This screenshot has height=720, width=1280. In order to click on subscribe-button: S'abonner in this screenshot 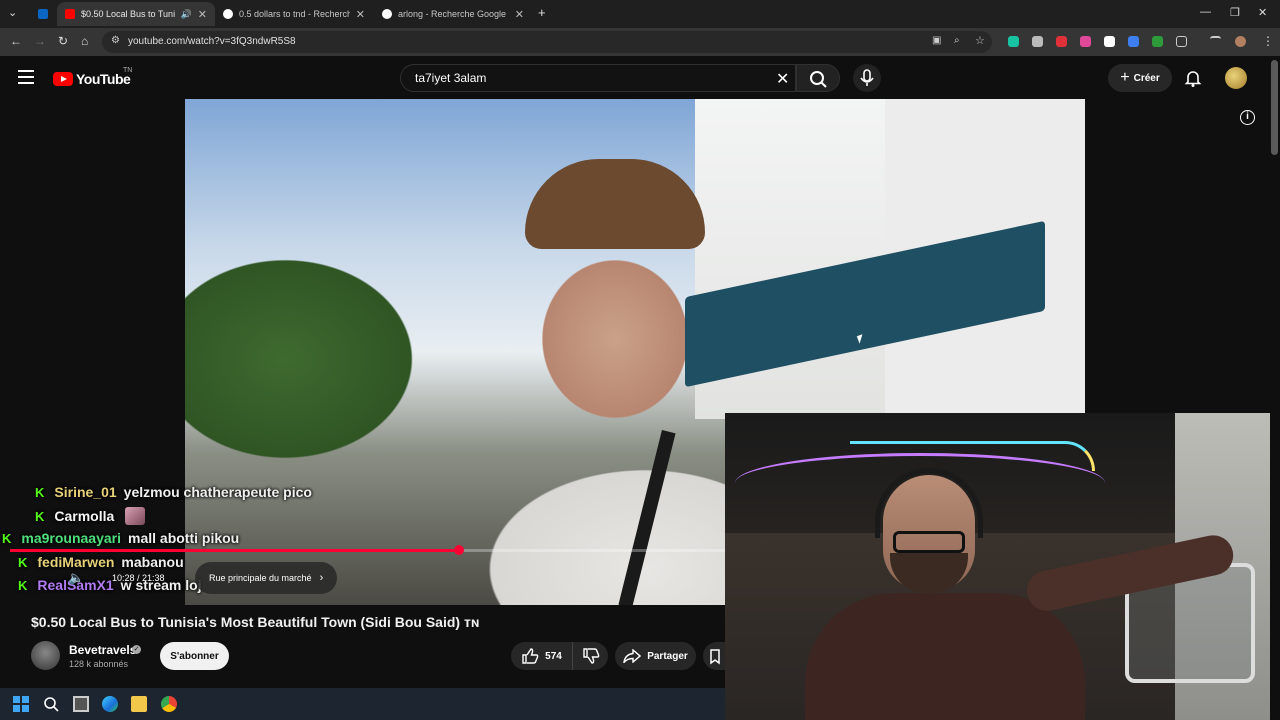, I will do `click(194, 656)`.